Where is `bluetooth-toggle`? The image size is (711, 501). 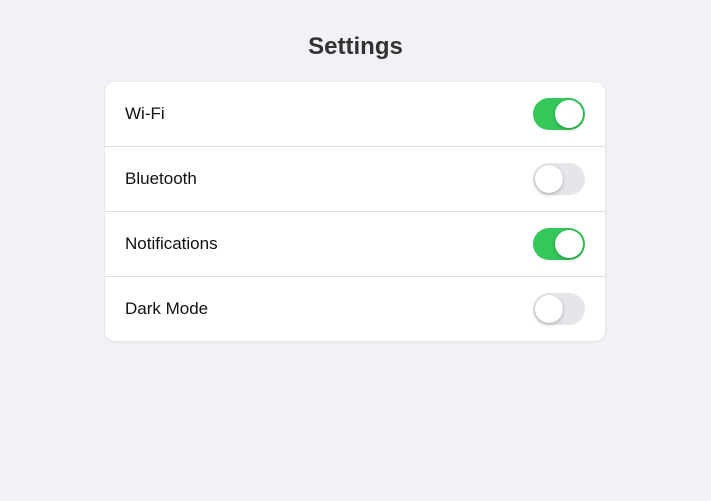
bluetooth-toggle is located at coordinates (559, 179).